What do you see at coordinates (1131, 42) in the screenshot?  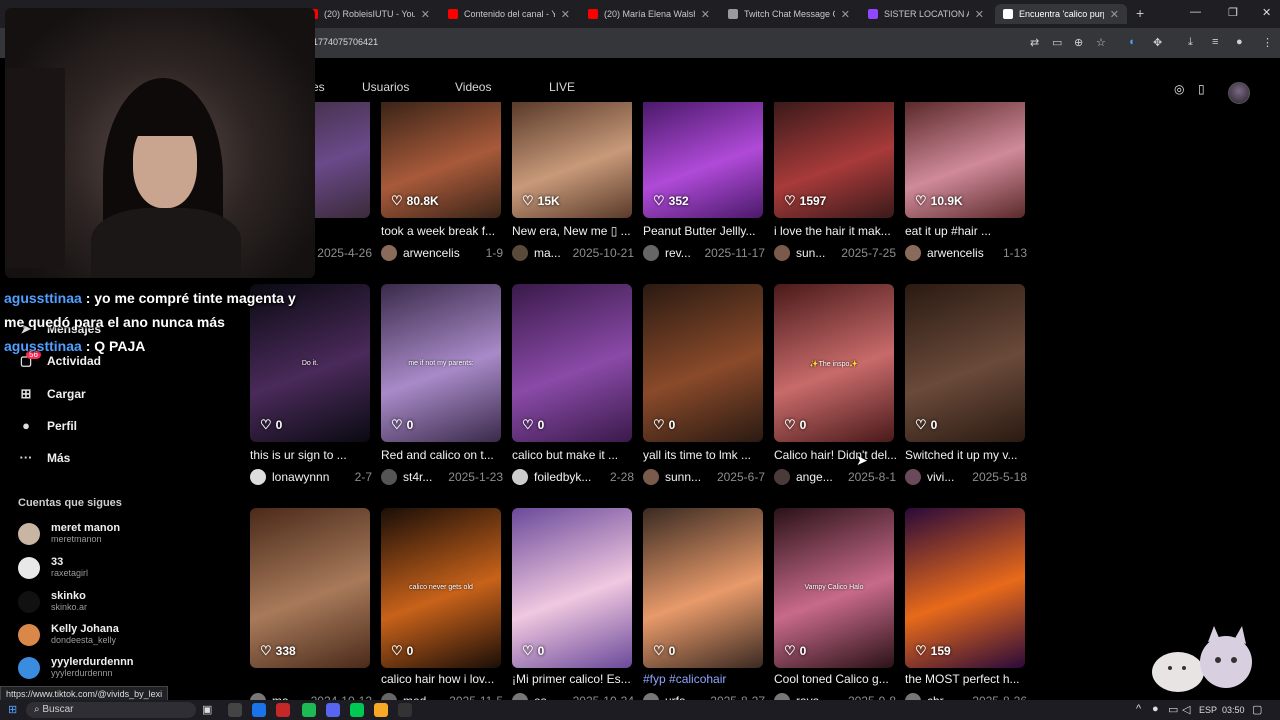 I see `media-icon: ◖` at bounding box center [1131, 42].